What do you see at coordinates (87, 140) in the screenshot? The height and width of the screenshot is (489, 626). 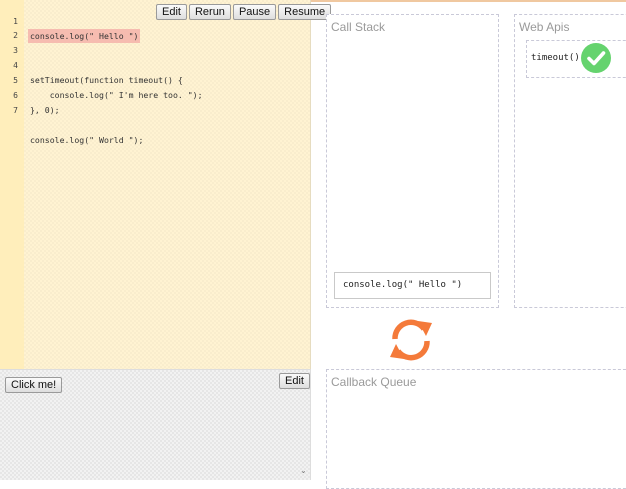 I see `code-text: console.log(" World ");` at bounding box center [87, 140].